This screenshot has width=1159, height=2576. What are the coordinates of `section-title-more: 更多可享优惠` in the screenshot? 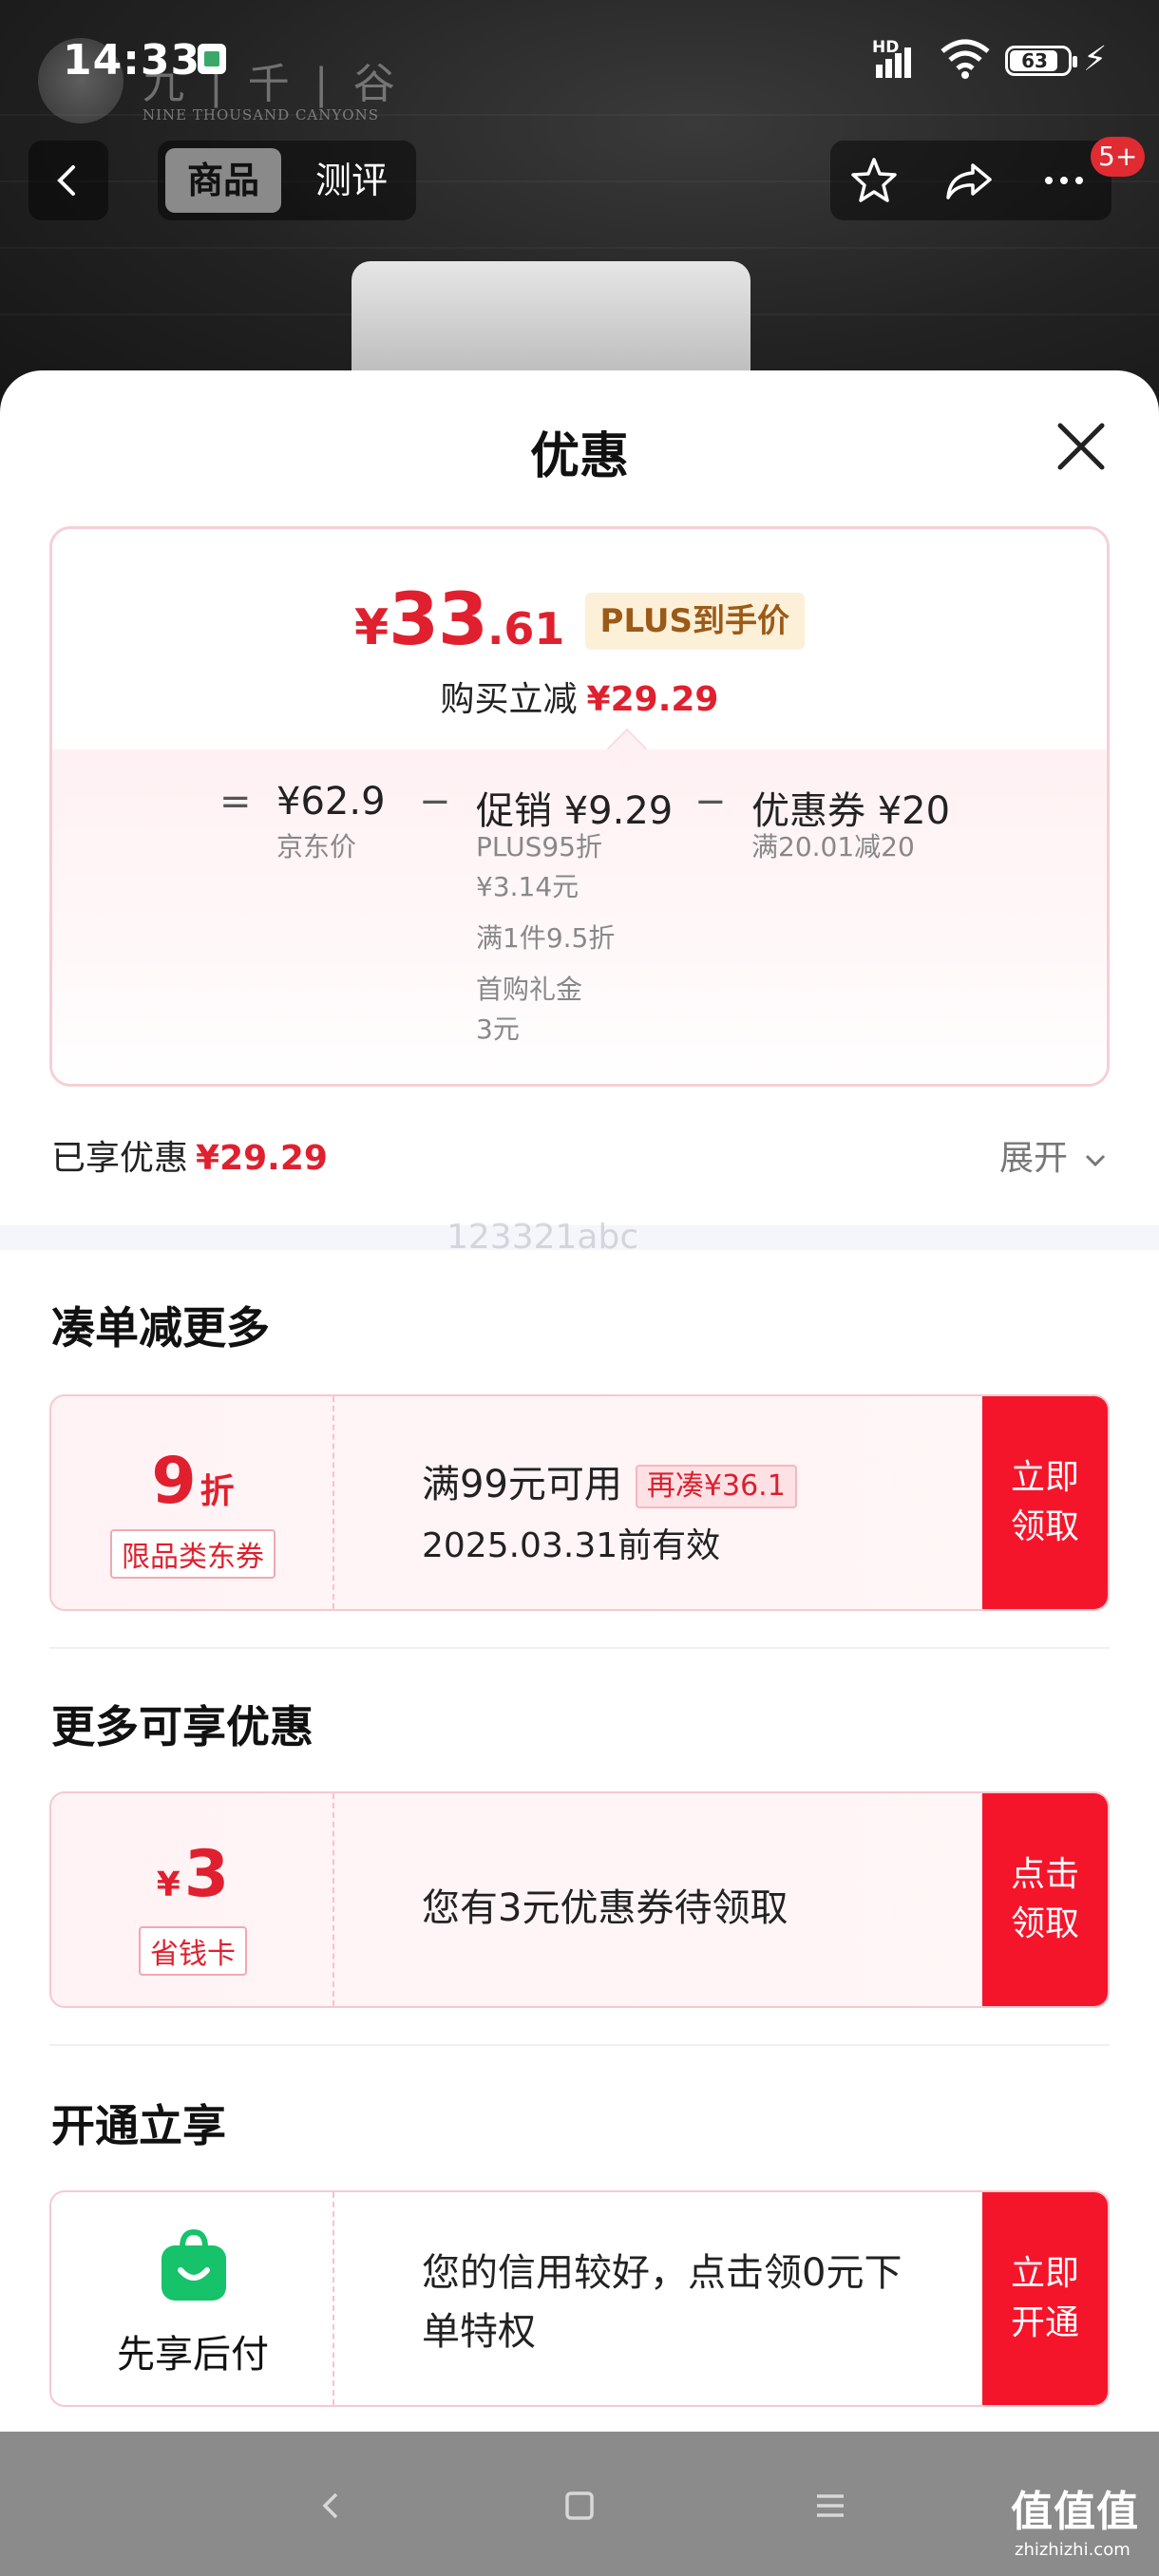 It's located at (182, 1726).